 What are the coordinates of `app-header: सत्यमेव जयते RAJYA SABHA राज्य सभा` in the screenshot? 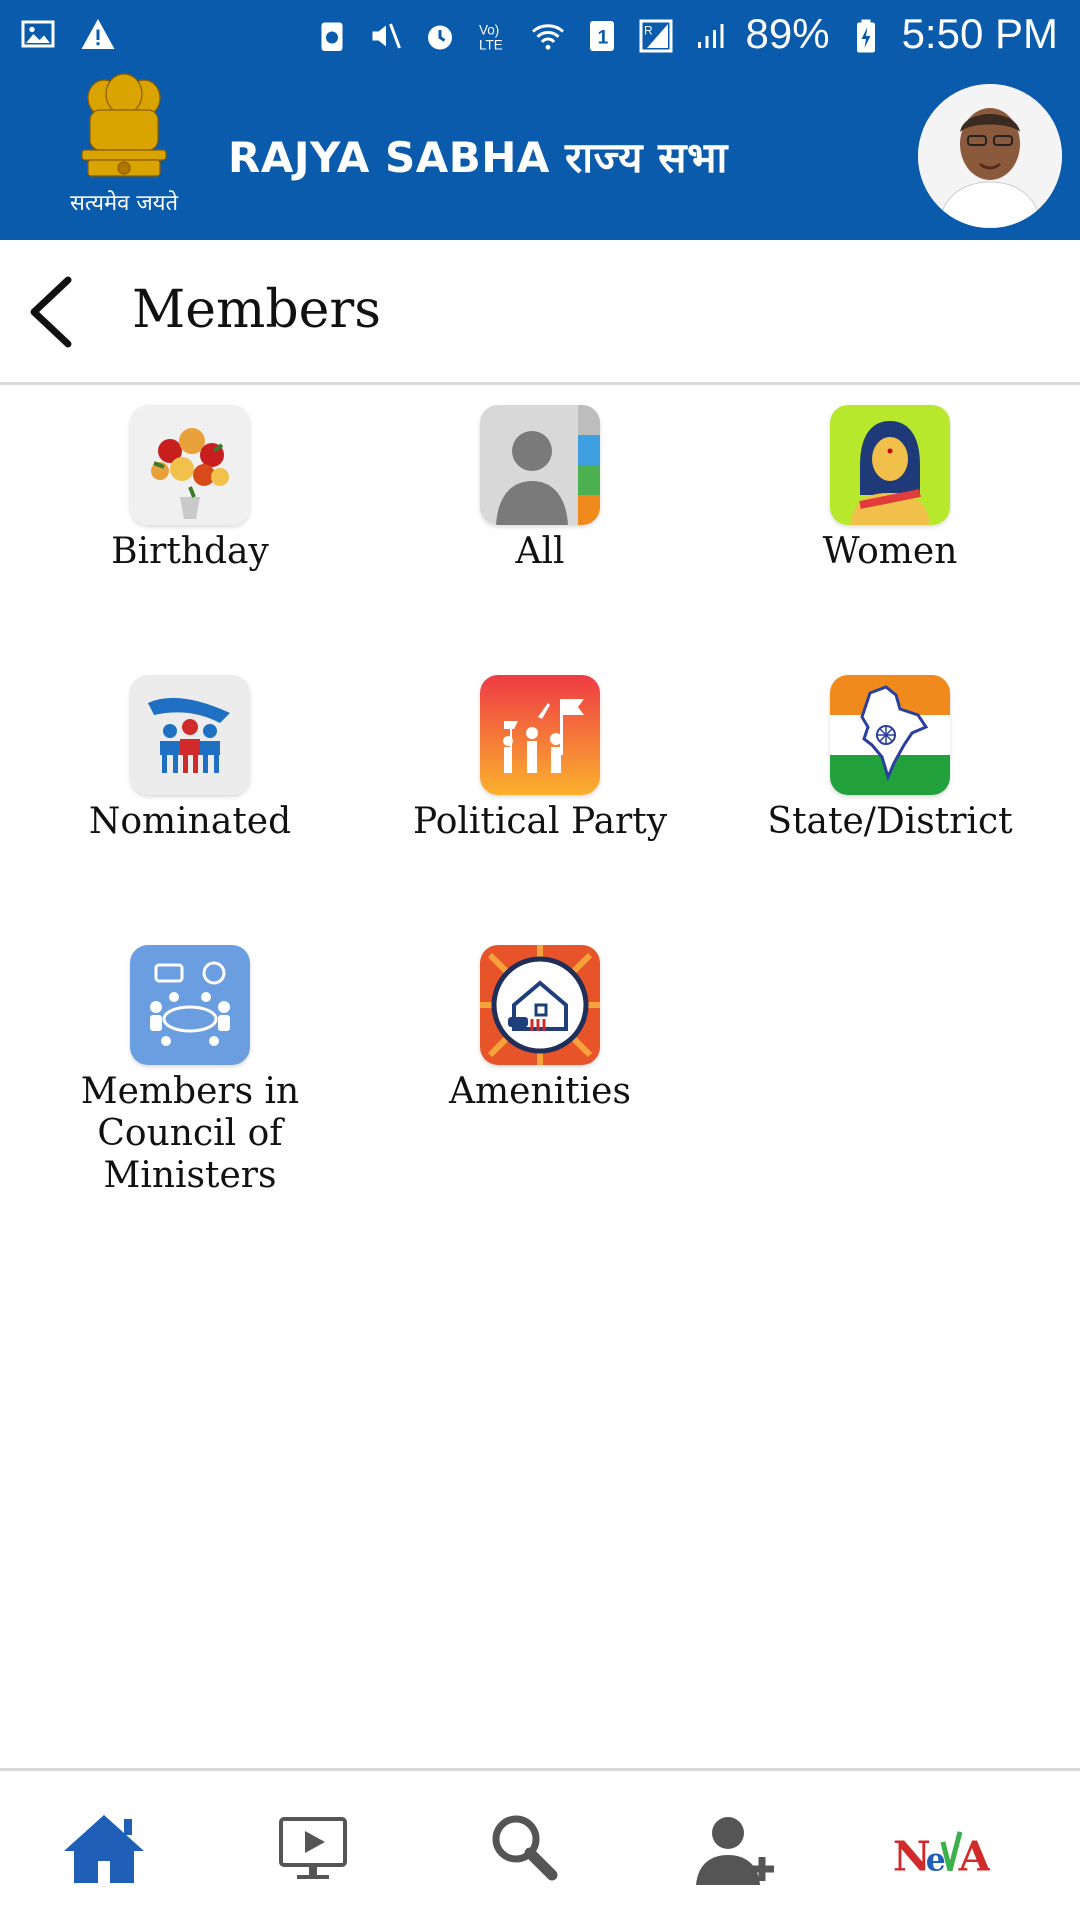 It's located at (540, 156).